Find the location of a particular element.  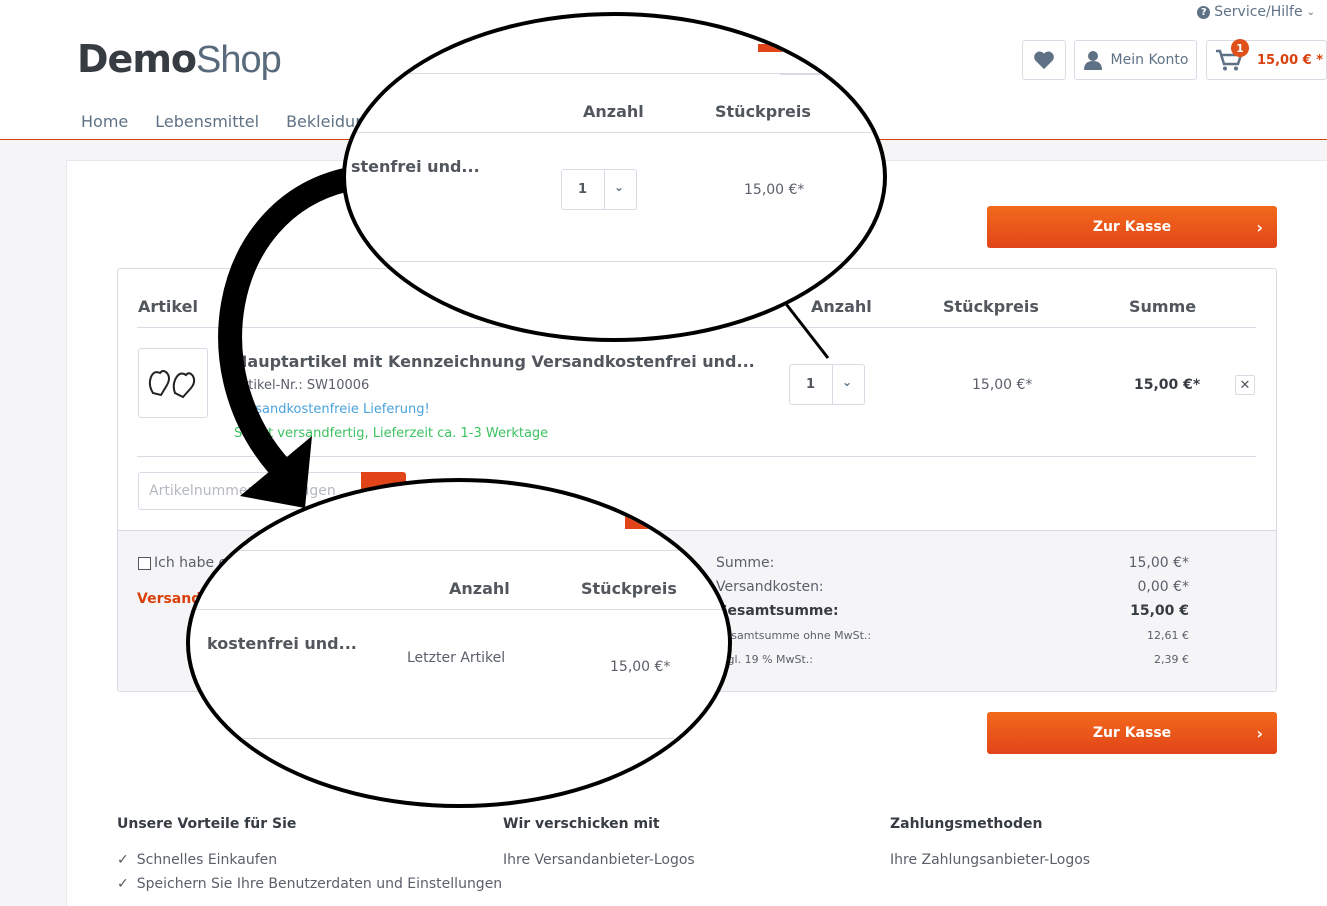

help-icon: ? is located at coordinates (1204, 12).